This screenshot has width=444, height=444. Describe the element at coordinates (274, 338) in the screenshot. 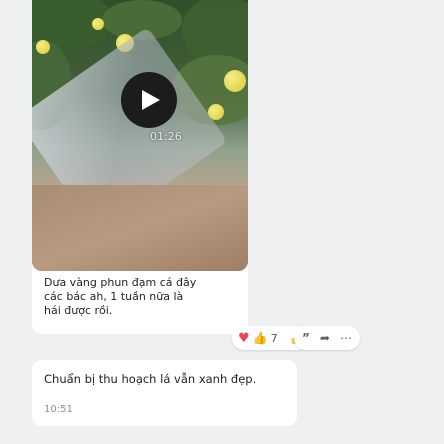

I see `reaction-count: 7` at that location.